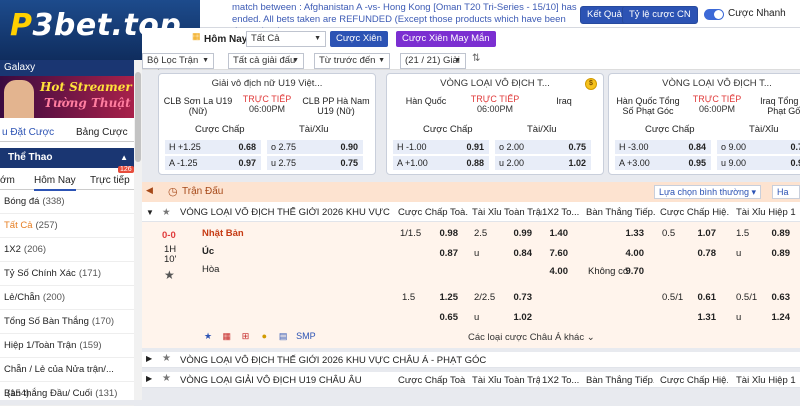  What do you see at coordinates (773, 317) in the screenshot?
I see `odds-value: 1.24` at bounding box center [773, 317].